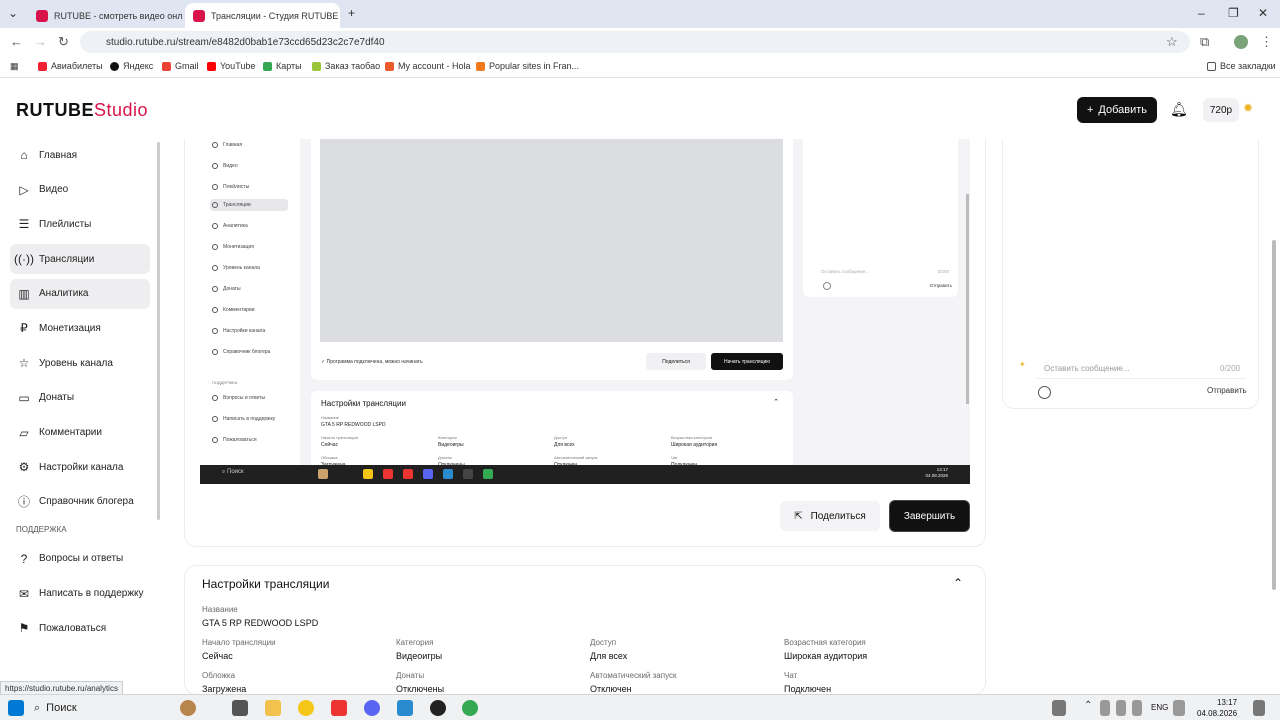  What do you see at coordinates (80, 363) in the screenshot?
I see `sidebar-item-channel-level: ☆ Уровень канала` at bounding box center [80, 363].